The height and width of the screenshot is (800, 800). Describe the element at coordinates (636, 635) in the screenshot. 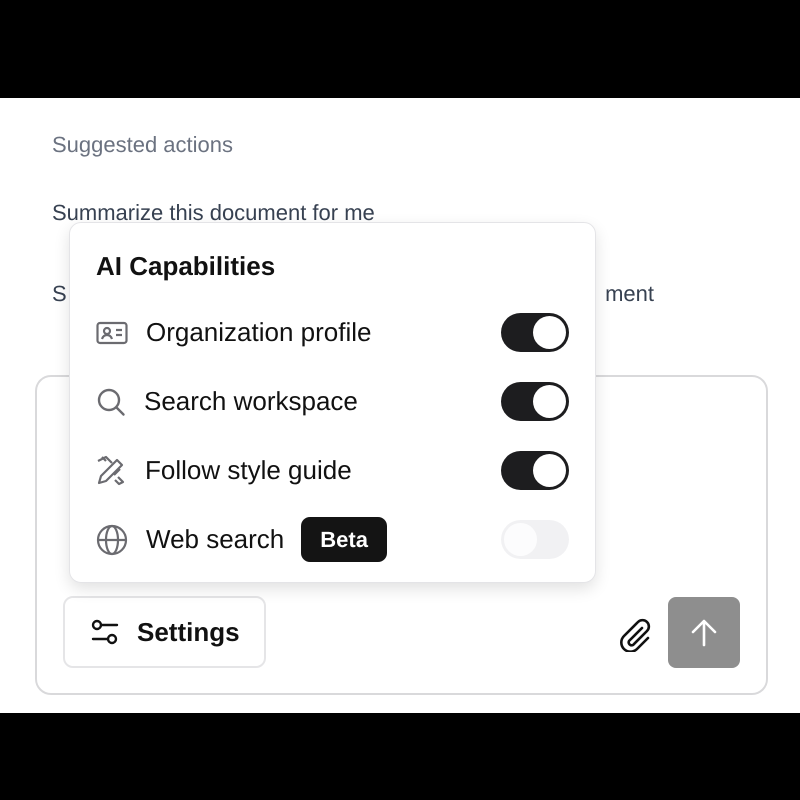

I see `paperclip-icon` at that location.